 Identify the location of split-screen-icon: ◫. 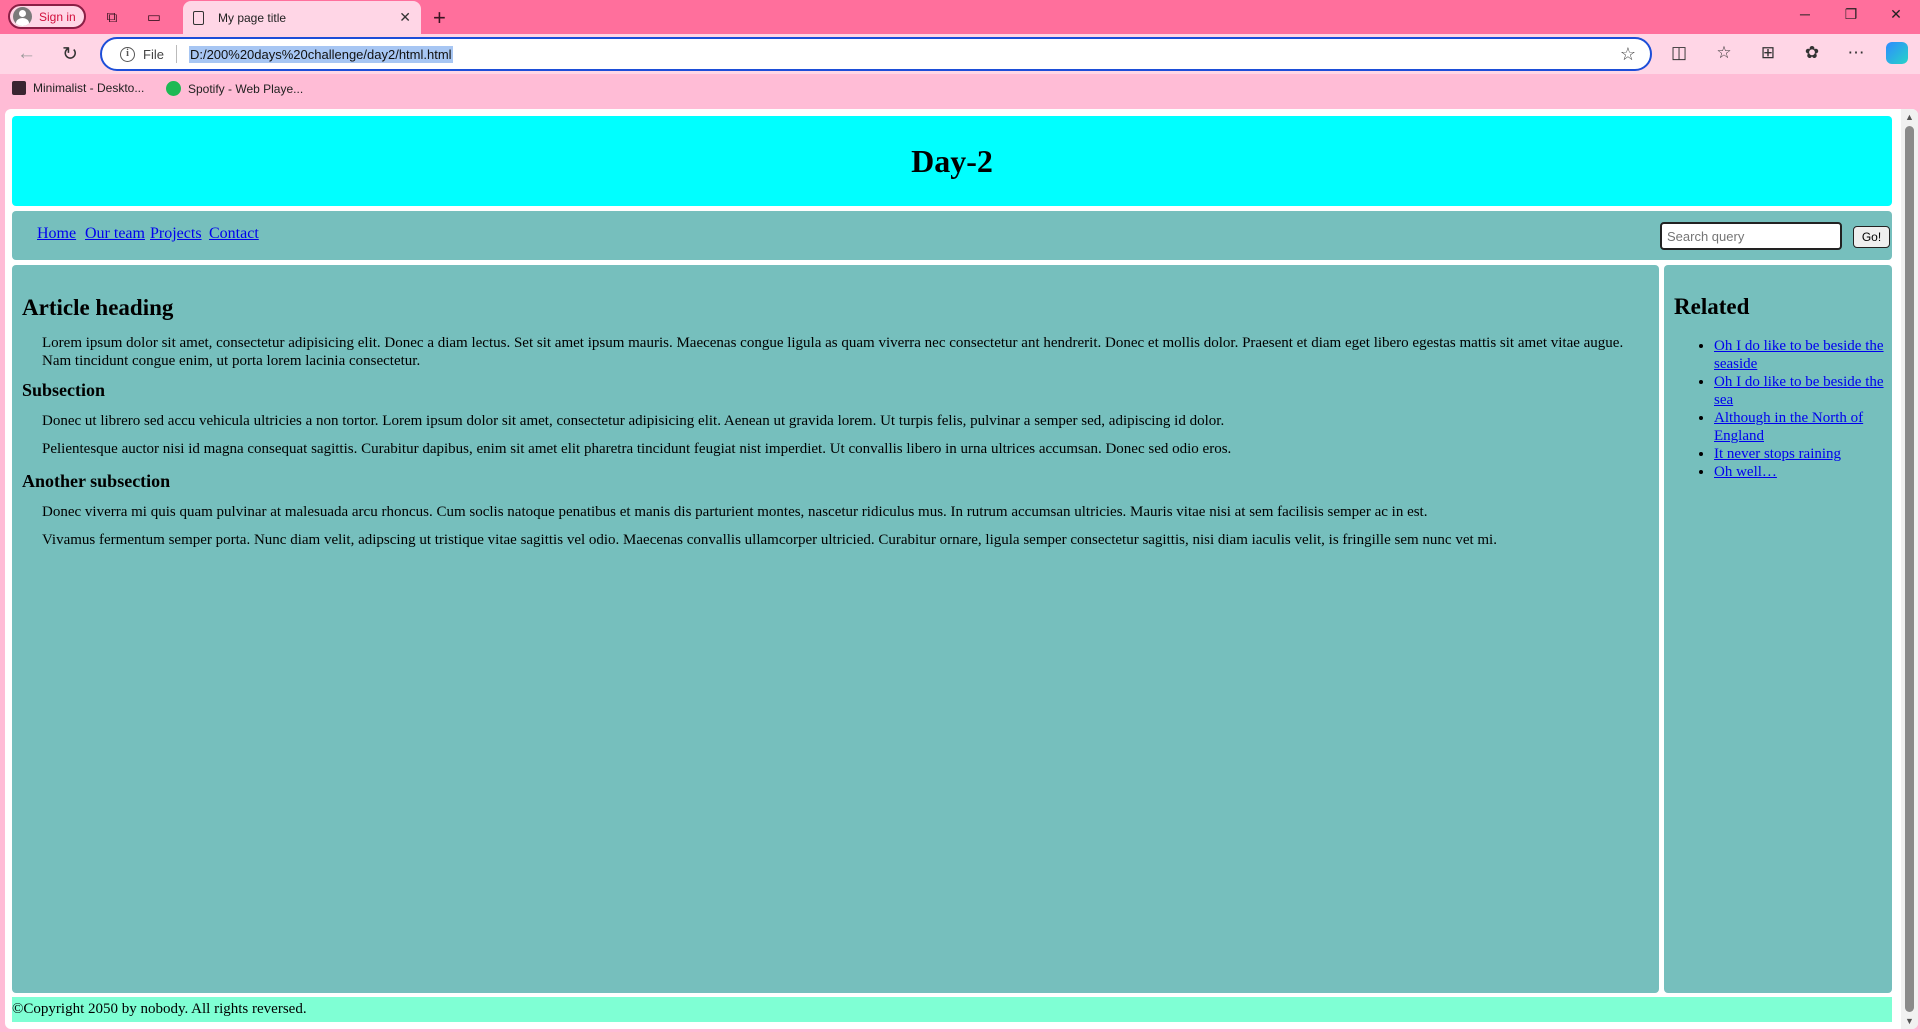
(1679, 53).